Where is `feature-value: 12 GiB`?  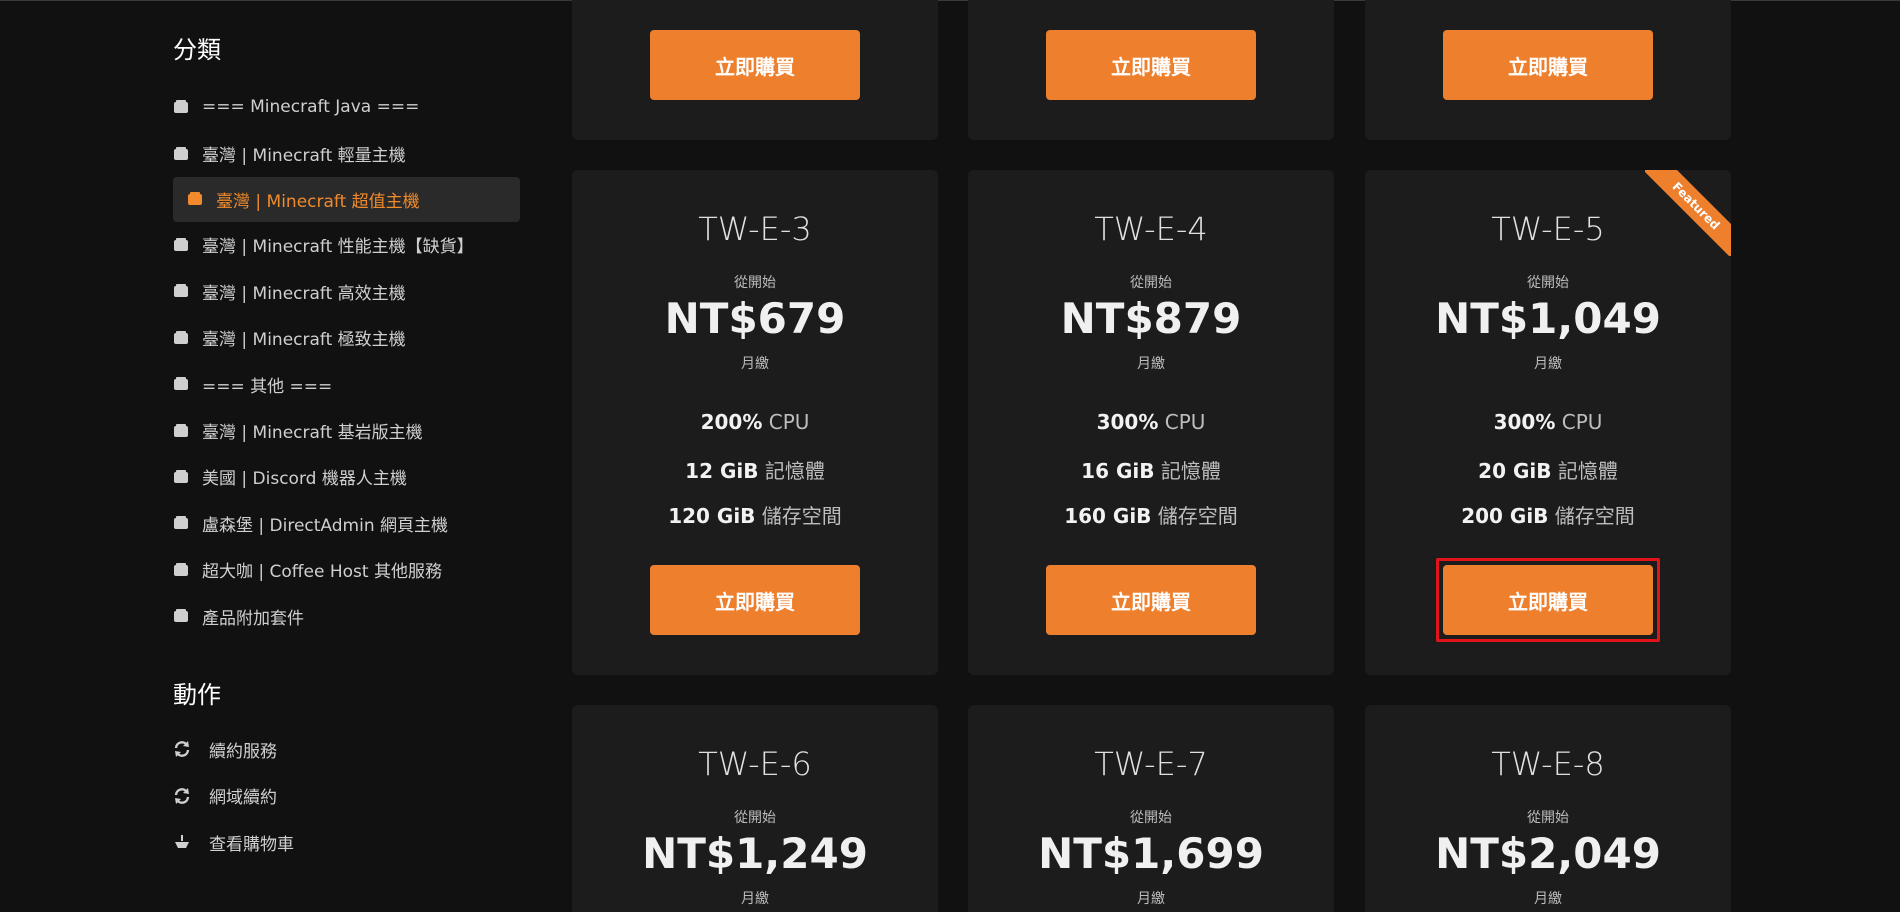 feature-value: 12 GiB is located at coordinates (722, 471).